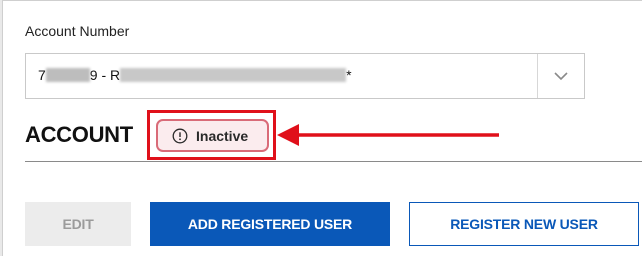 This screenshot has height=256, width=642. I want to click on account-number-label: Account Number, so click(77, 31).